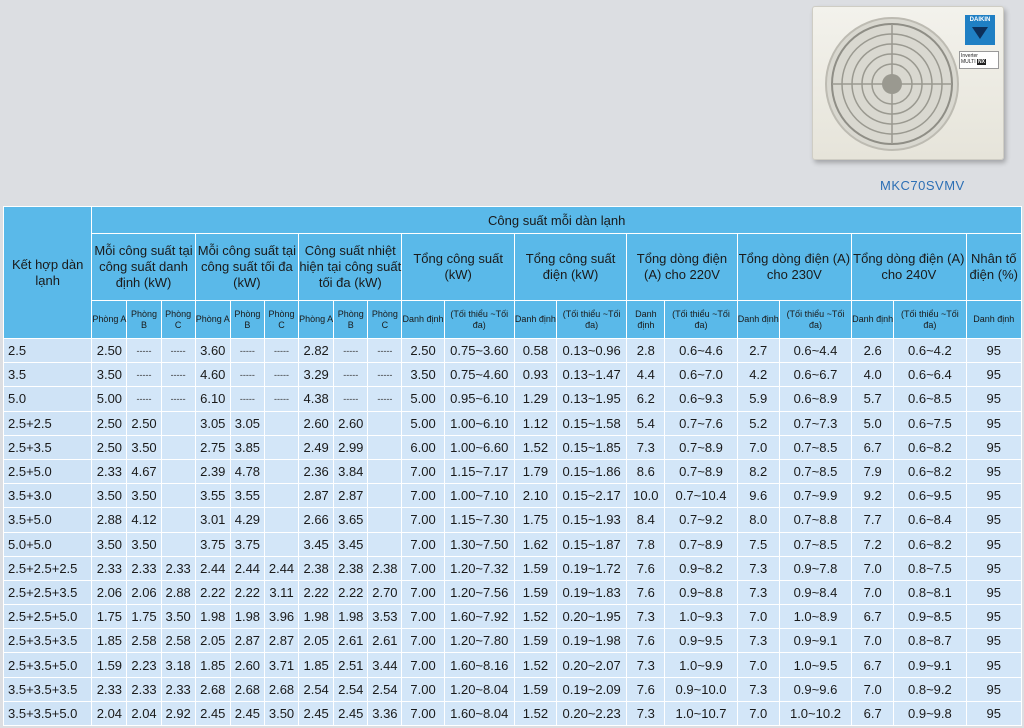 This screenshot has height=728, width=1024. I want to click on combination-cell: 3.5, so click(47, 375).